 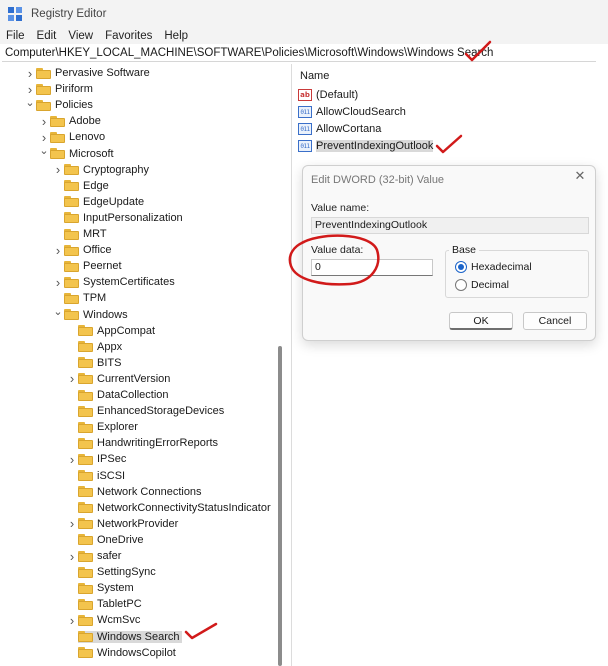 I want to click on tree-node: › Cryptography, so click(x=101, y=170).